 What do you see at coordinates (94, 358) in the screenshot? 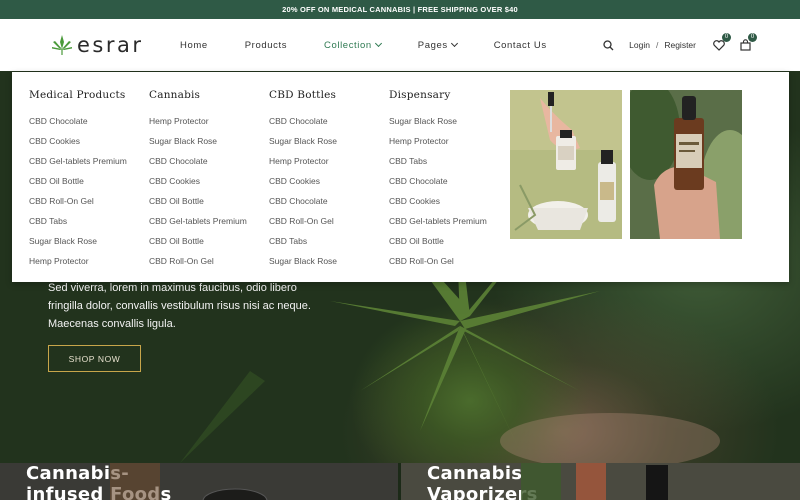
I see `shop-now-button: SHOP NOW` at bounding box center [94, 358].